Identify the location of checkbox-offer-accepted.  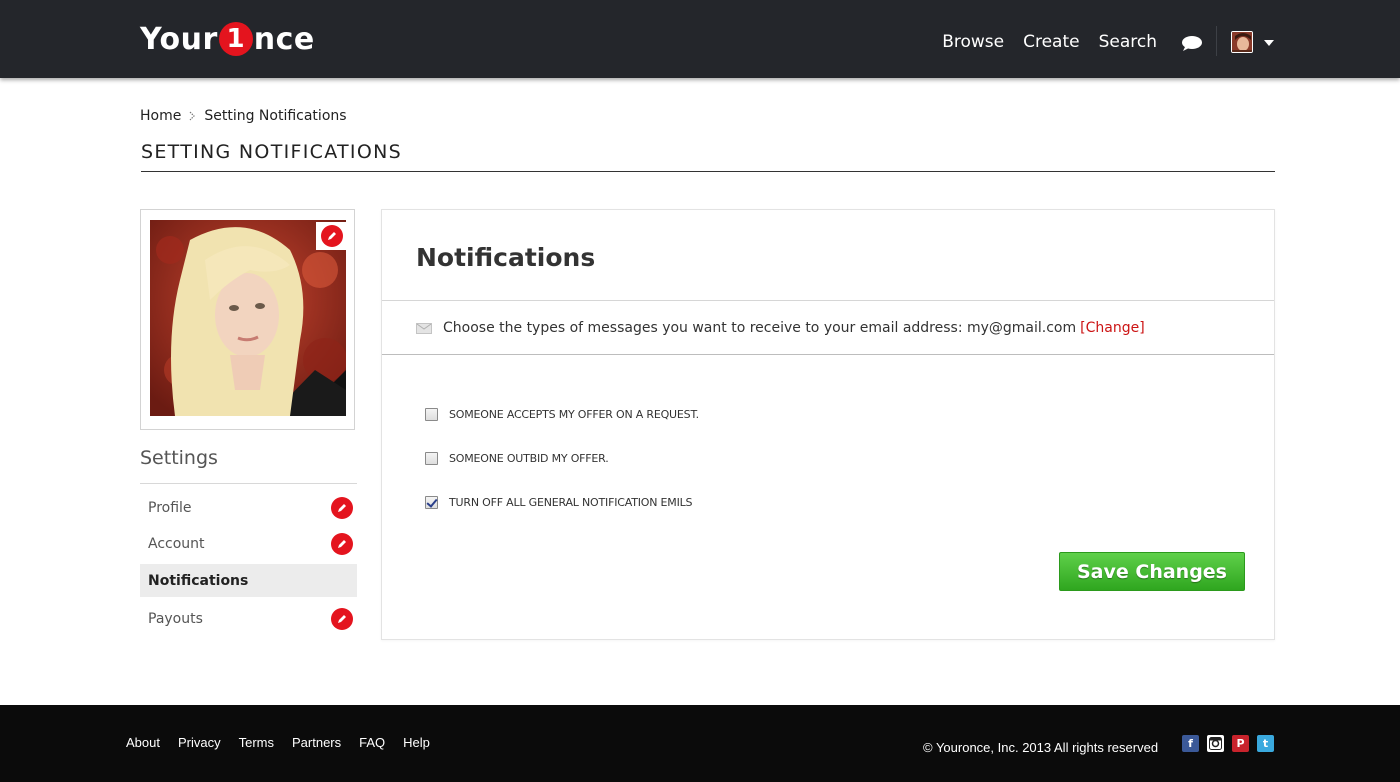
(431, 414).